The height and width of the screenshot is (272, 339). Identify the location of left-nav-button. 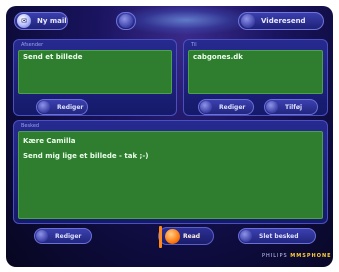
(126, 21).